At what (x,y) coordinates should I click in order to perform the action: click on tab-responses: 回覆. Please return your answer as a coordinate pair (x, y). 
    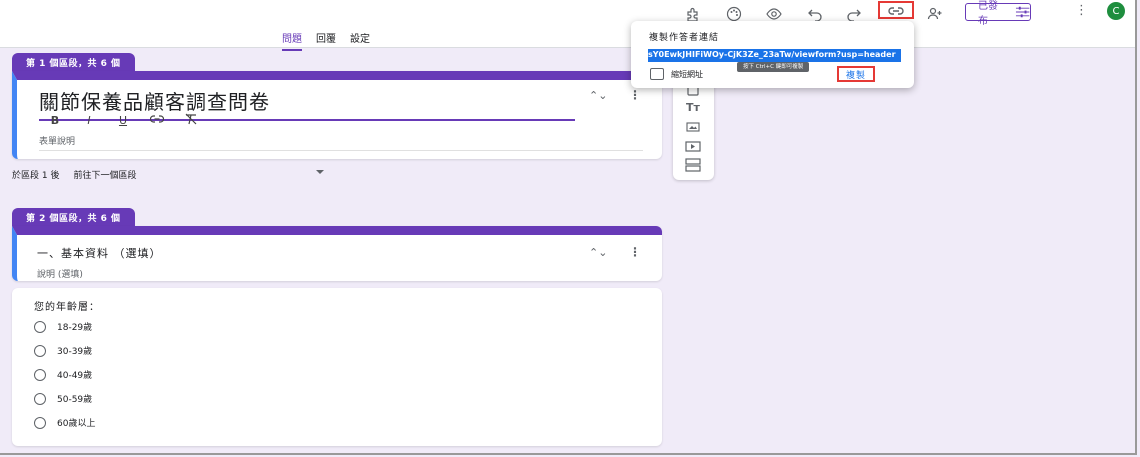
    Looking at the image, I should click on (326, 40).